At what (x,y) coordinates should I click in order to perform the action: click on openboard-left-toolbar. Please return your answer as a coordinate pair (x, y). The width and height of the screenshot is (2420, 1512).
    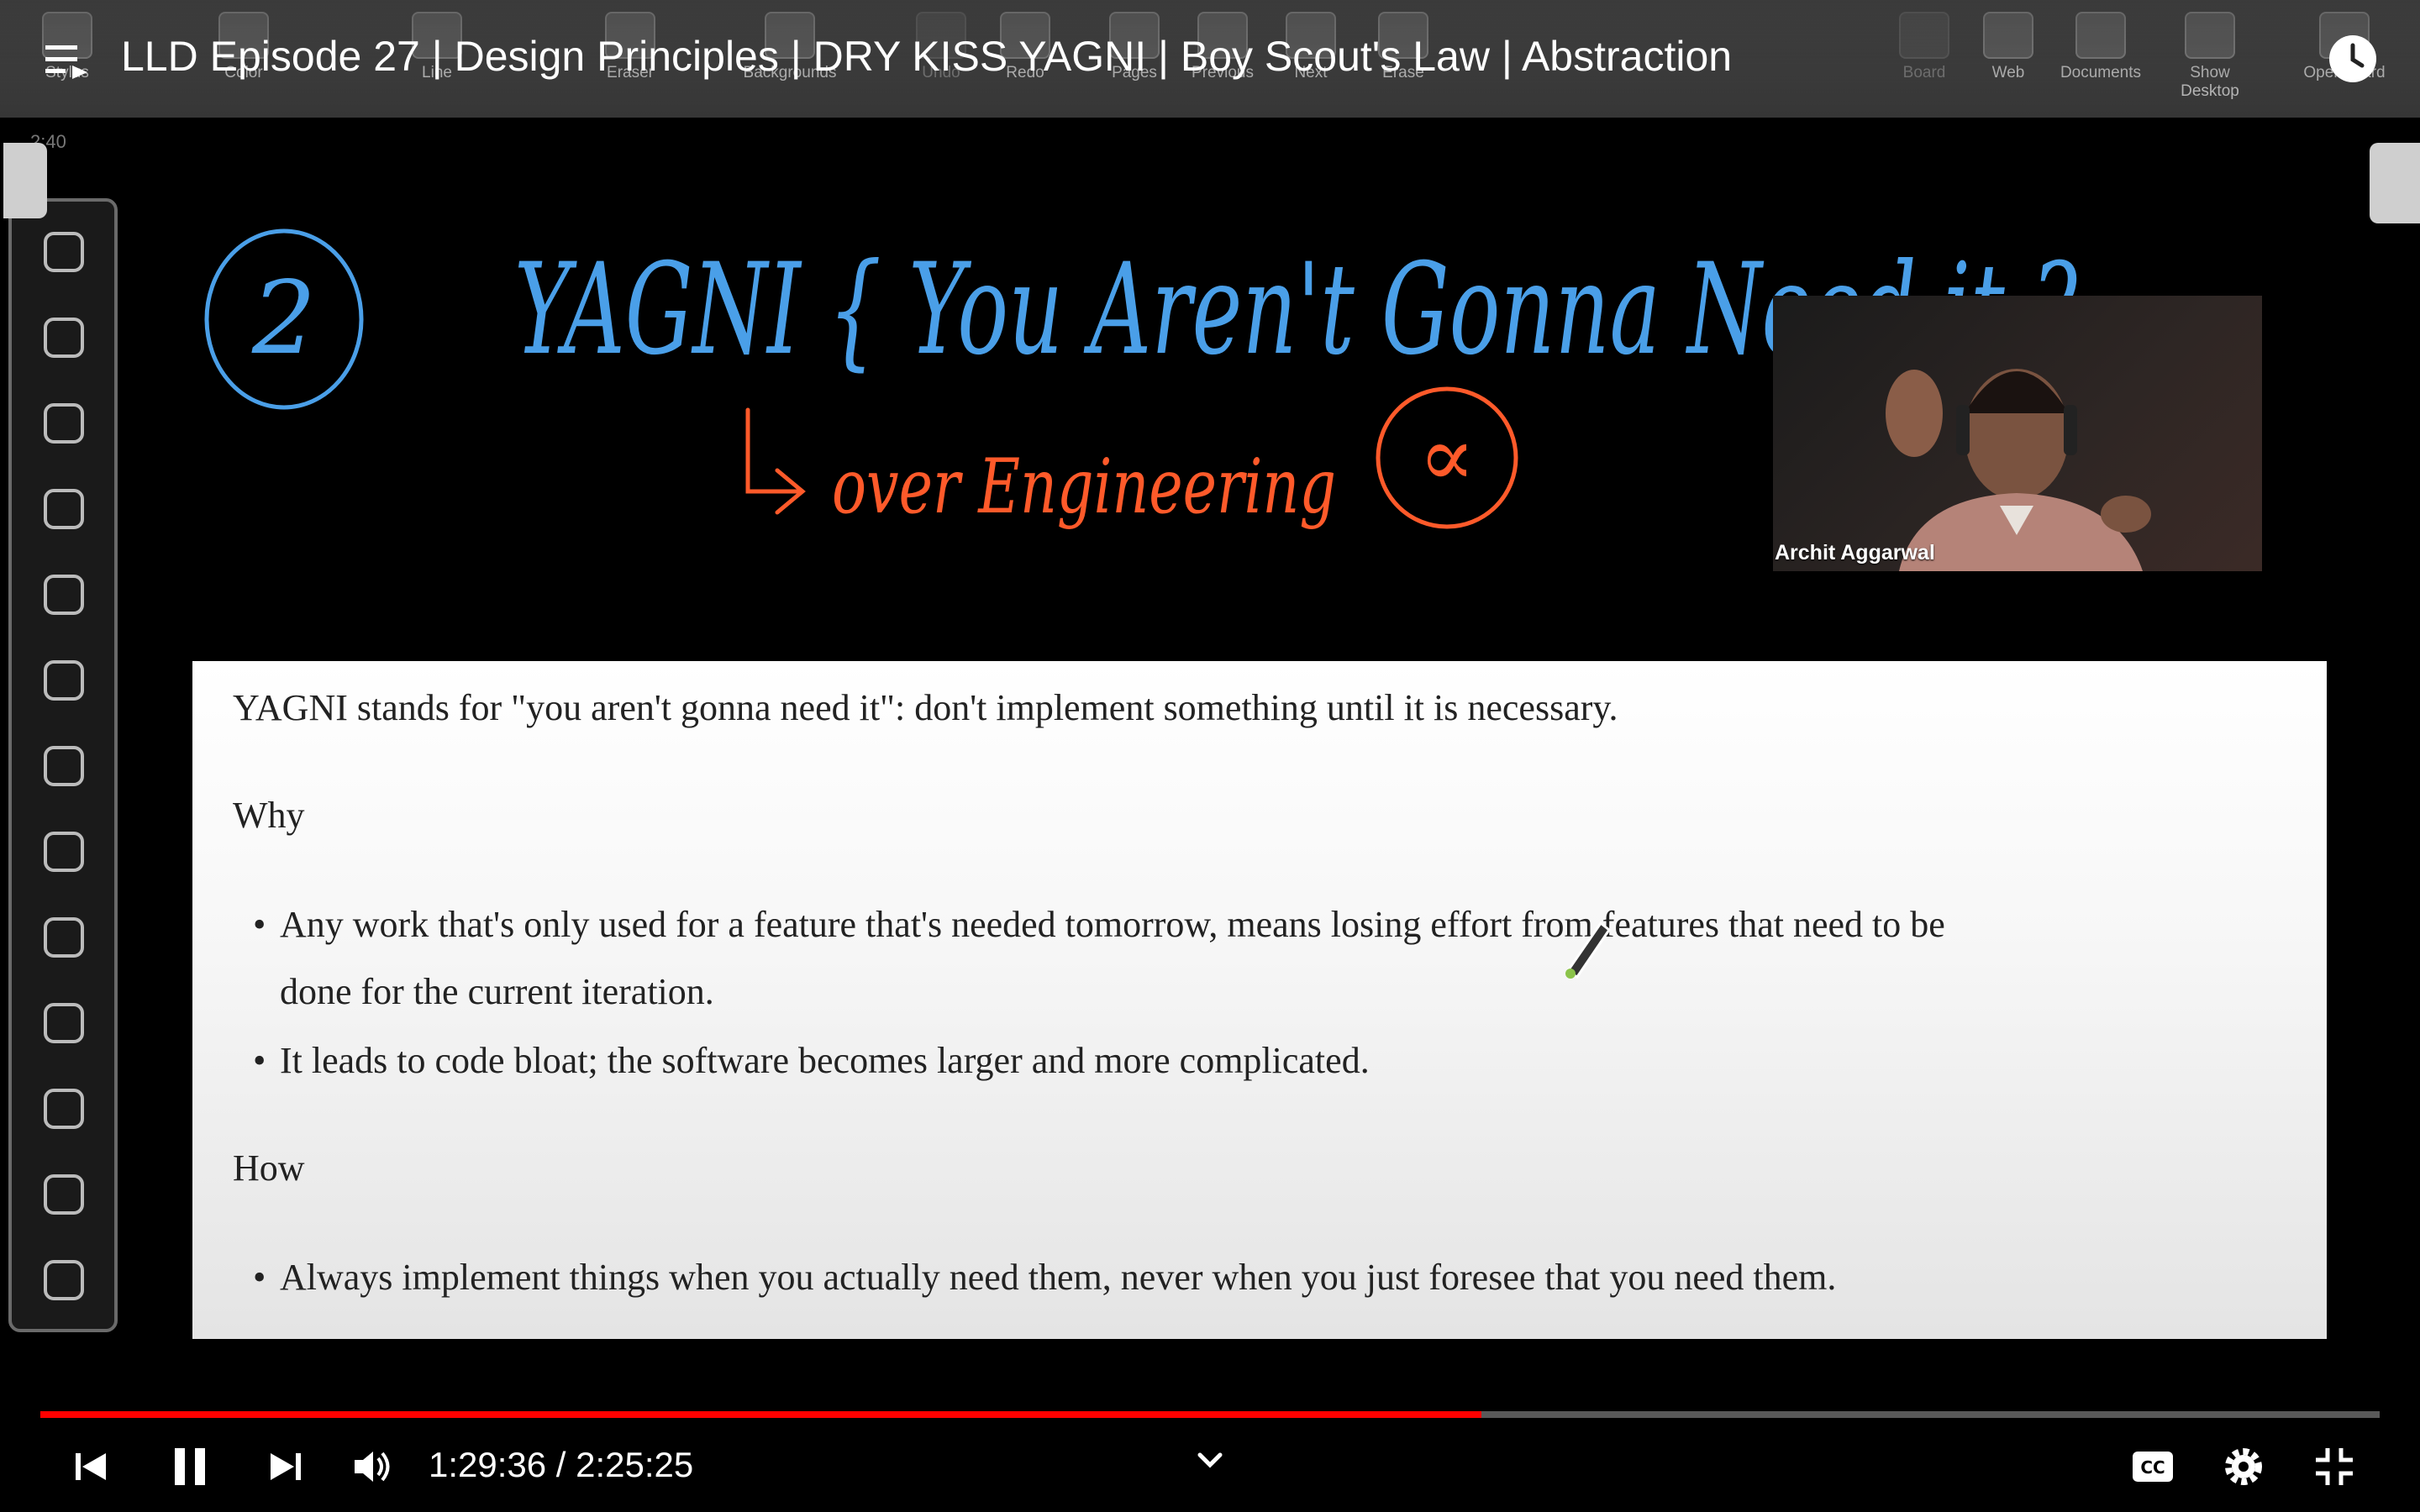
    Looking at the image, I should click on (63, 765).